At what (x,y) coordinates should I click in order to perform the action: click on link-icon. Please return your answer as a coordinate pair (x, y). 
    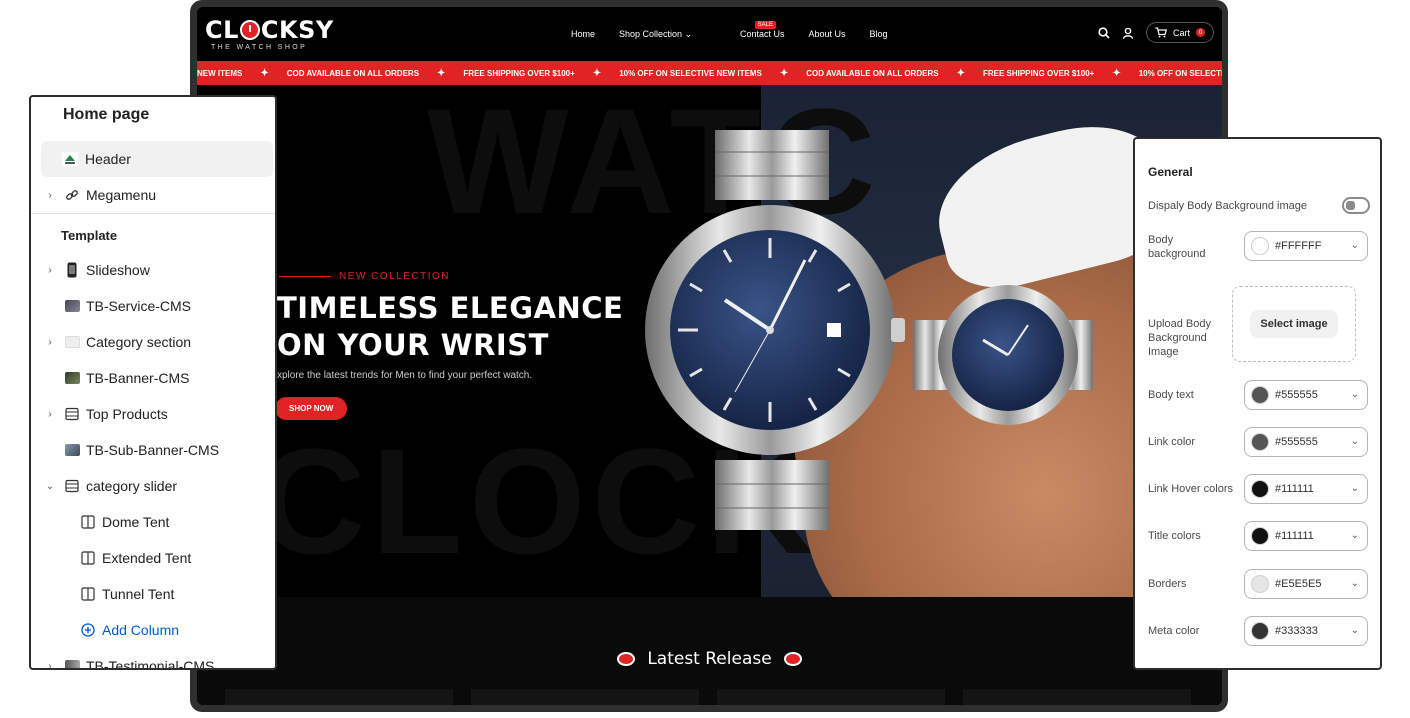
    Looking at the image, I should click on (72, 195).